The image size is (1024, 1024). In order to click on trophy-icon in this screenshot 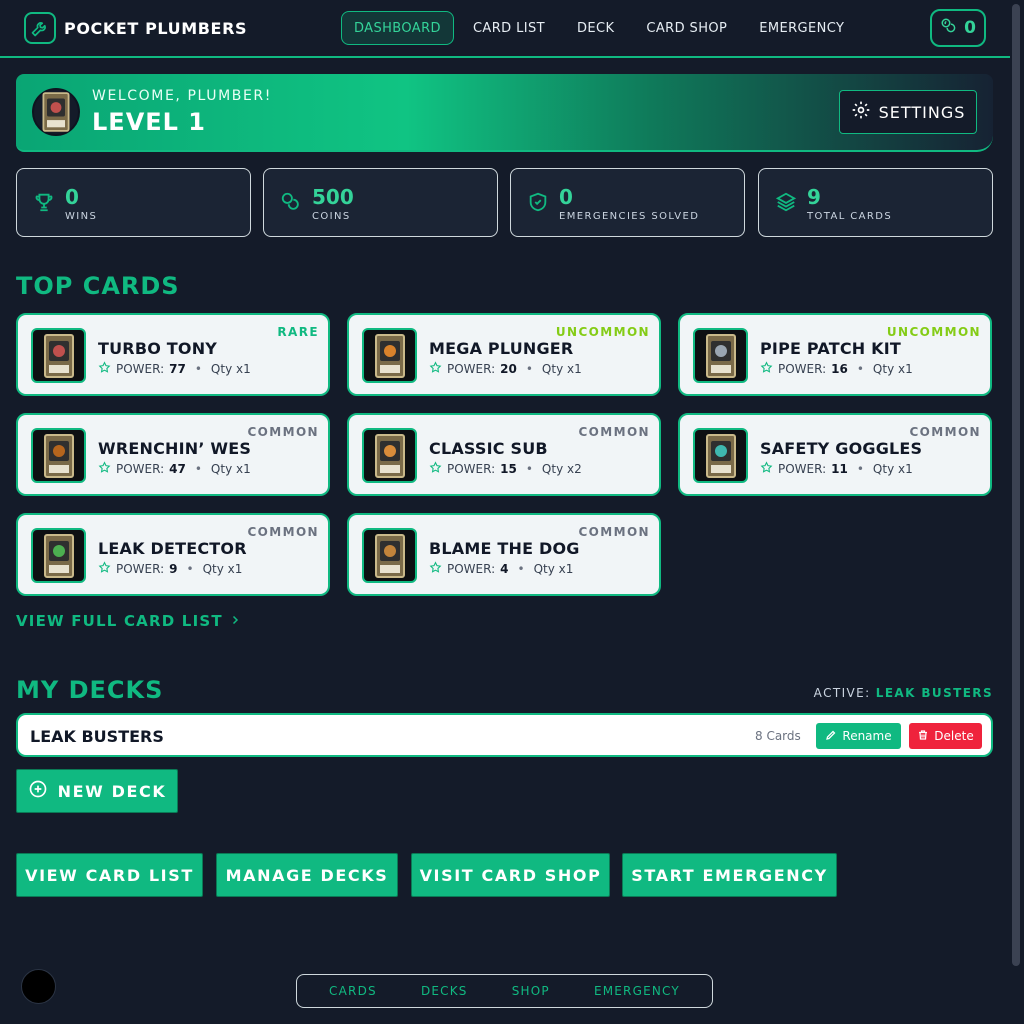, I will do `click(44, 202)`.